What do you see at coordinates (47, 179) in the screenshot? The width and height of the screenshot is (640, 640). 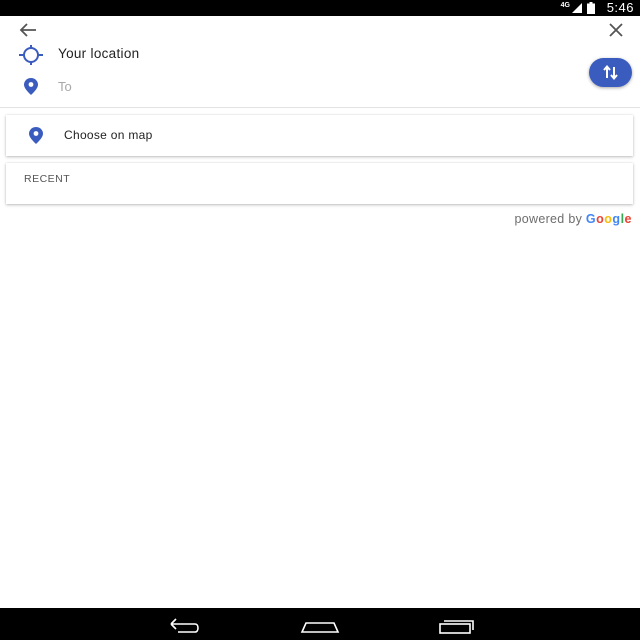 I see `recent-header: RECENT` at bounding box center [47, 179].